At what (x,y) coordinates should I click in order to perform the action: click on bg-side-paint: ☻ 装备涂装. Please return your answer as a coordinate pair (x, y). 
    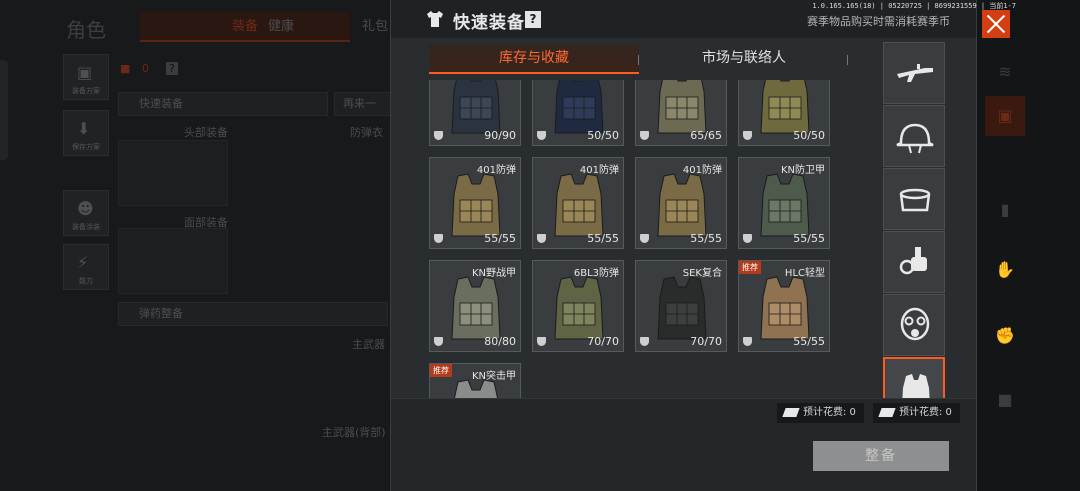
    Looking at the image, I should click on (86, 213).